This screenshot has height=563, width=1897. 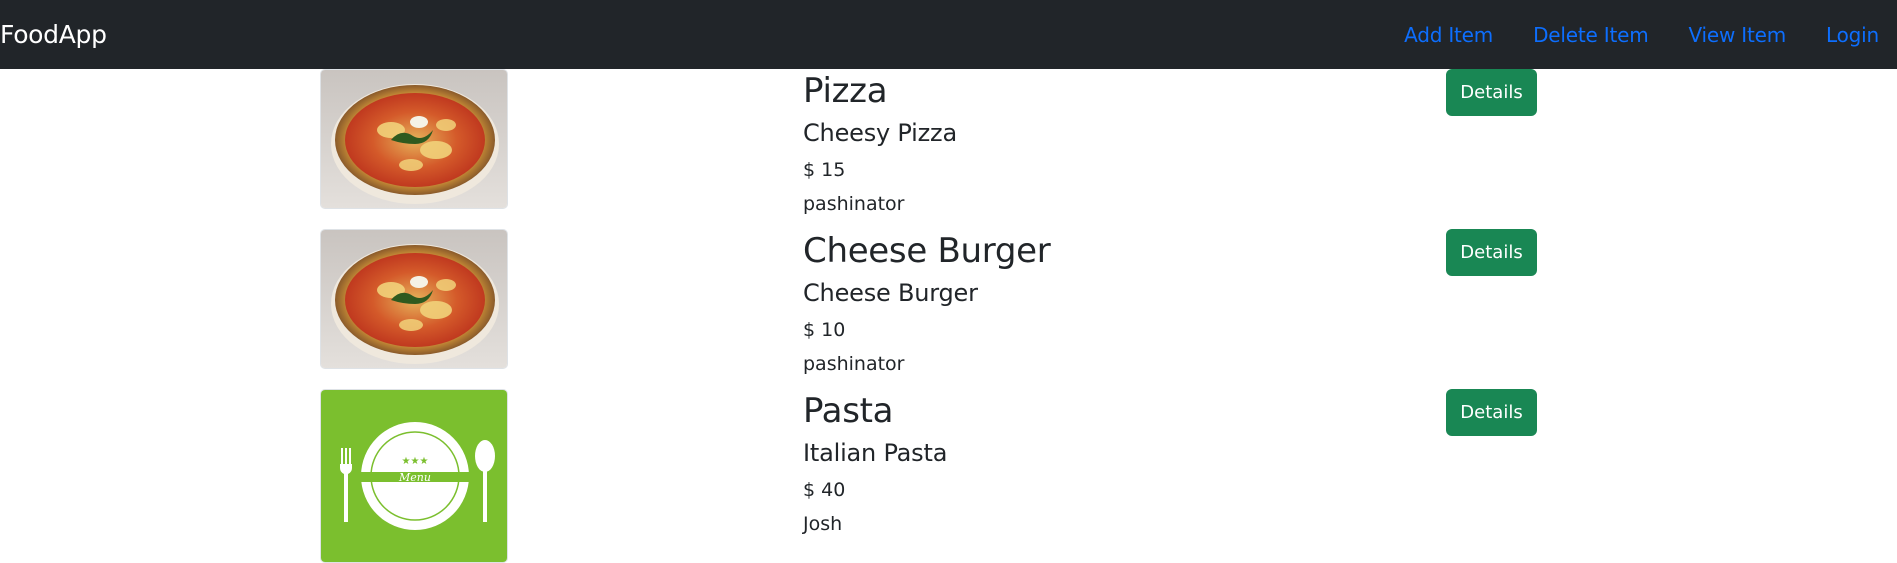 I want to click on nav-view-item-link: View Item, so click(x=1737, y=35).